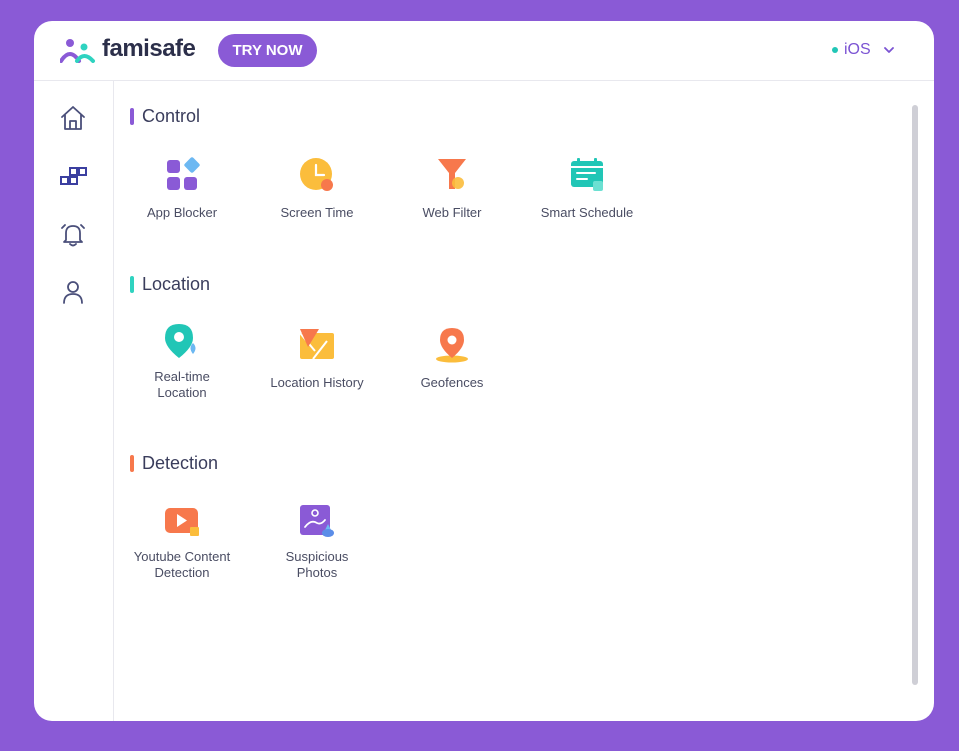  I want to click on location-pin-icon, so click(180, 341).